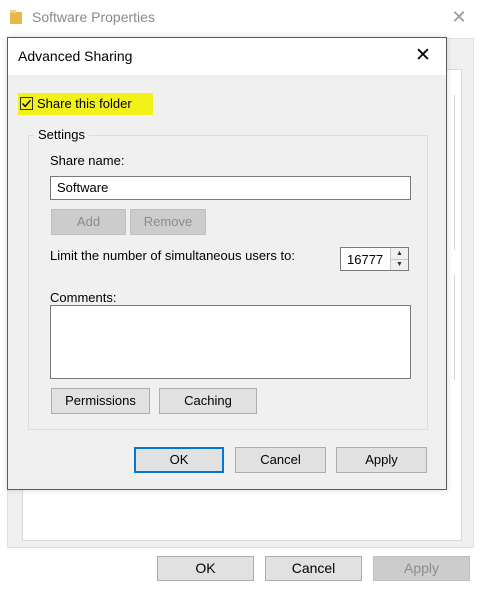 The width and height of the screenshot is (481, 590). I want to click on remove-button: Remove, so click(168, 222).